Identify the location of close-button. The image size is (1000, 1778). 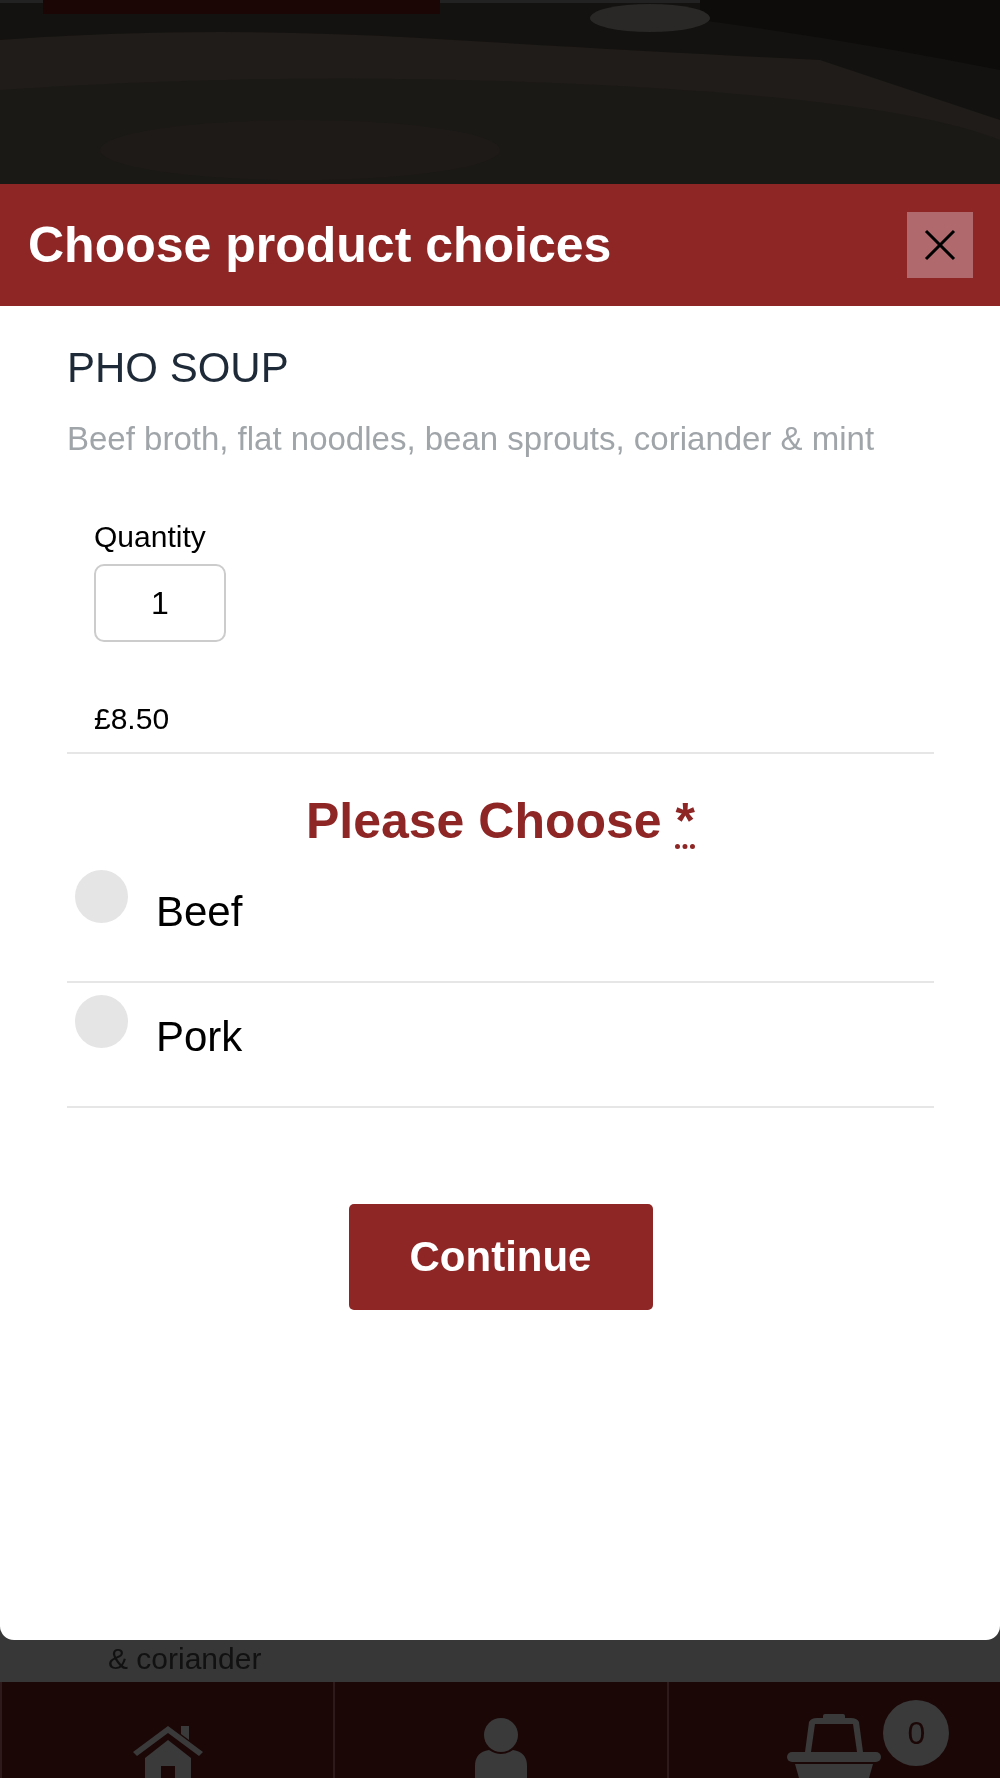
(940, 245).